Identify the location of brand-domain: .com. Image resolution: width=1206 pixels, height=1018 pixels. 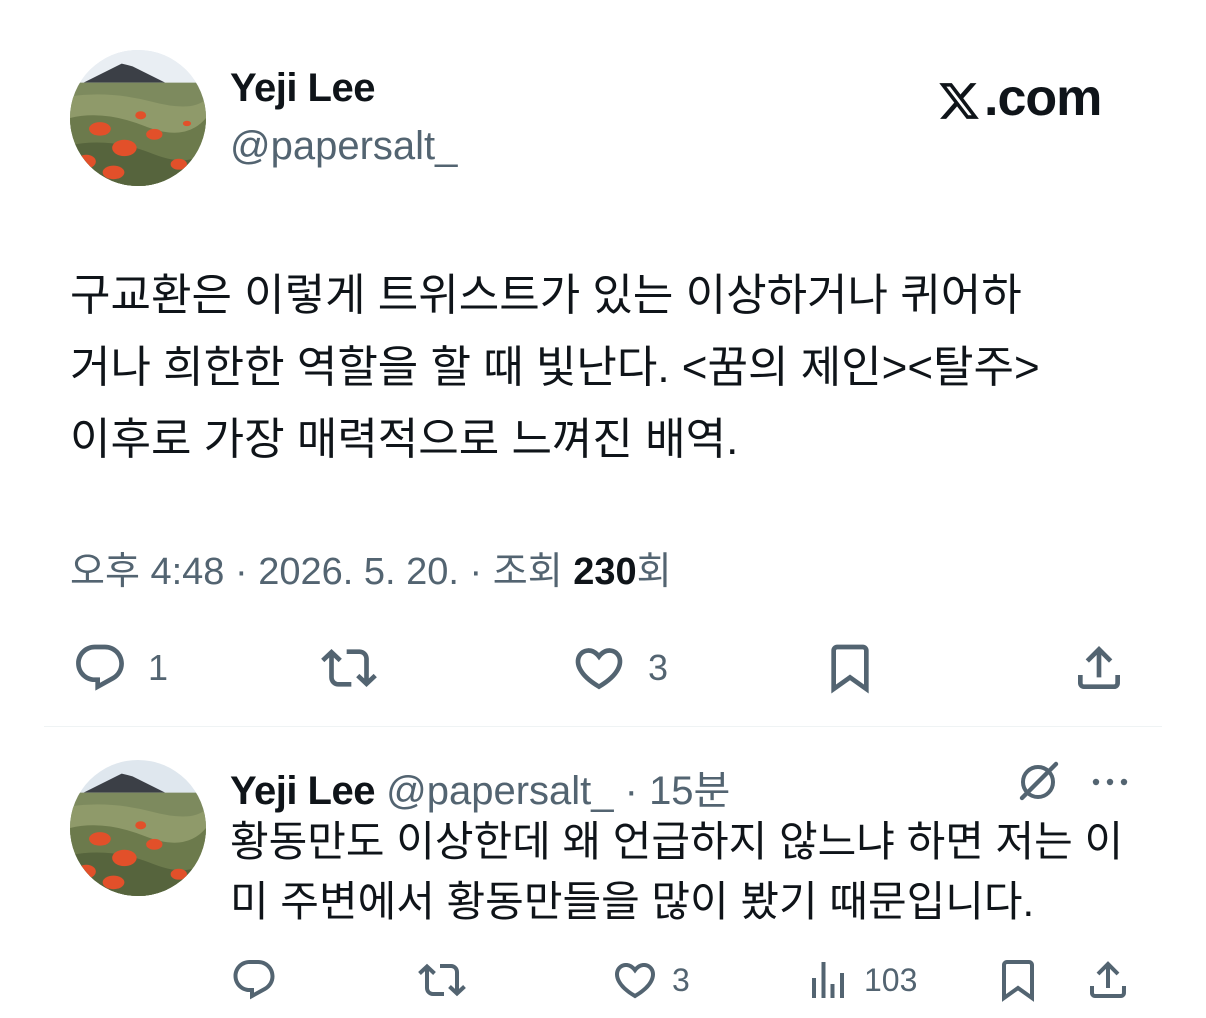
(1043, 98).